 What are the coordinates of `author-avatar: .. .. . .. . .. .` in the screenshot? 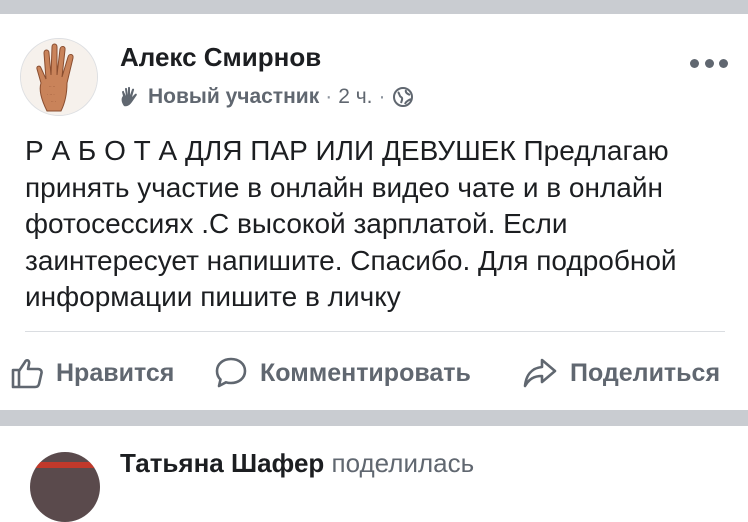 It's located at (59, 77).